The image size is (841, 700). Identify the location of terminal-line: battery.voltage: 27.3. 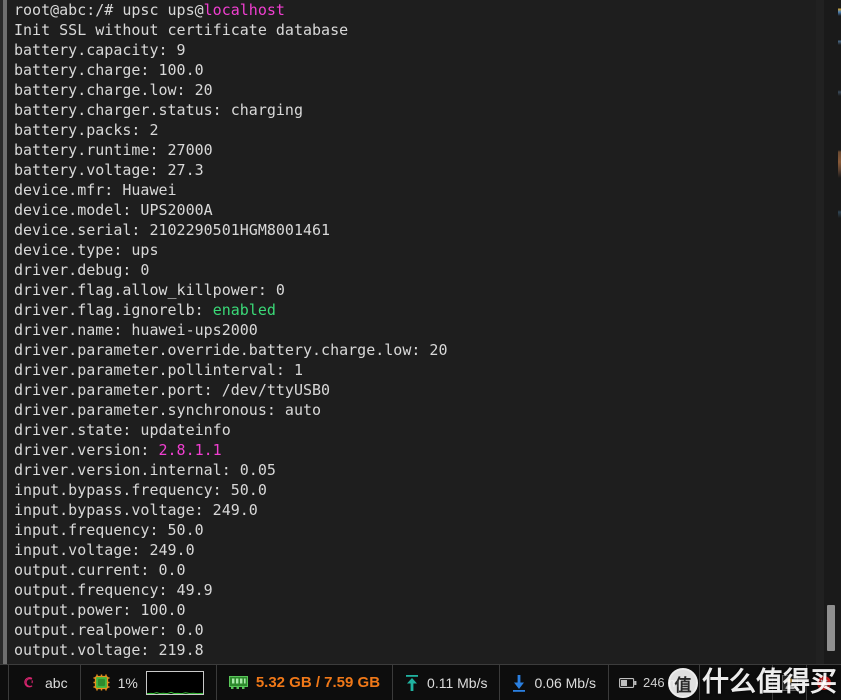
(409, 170).